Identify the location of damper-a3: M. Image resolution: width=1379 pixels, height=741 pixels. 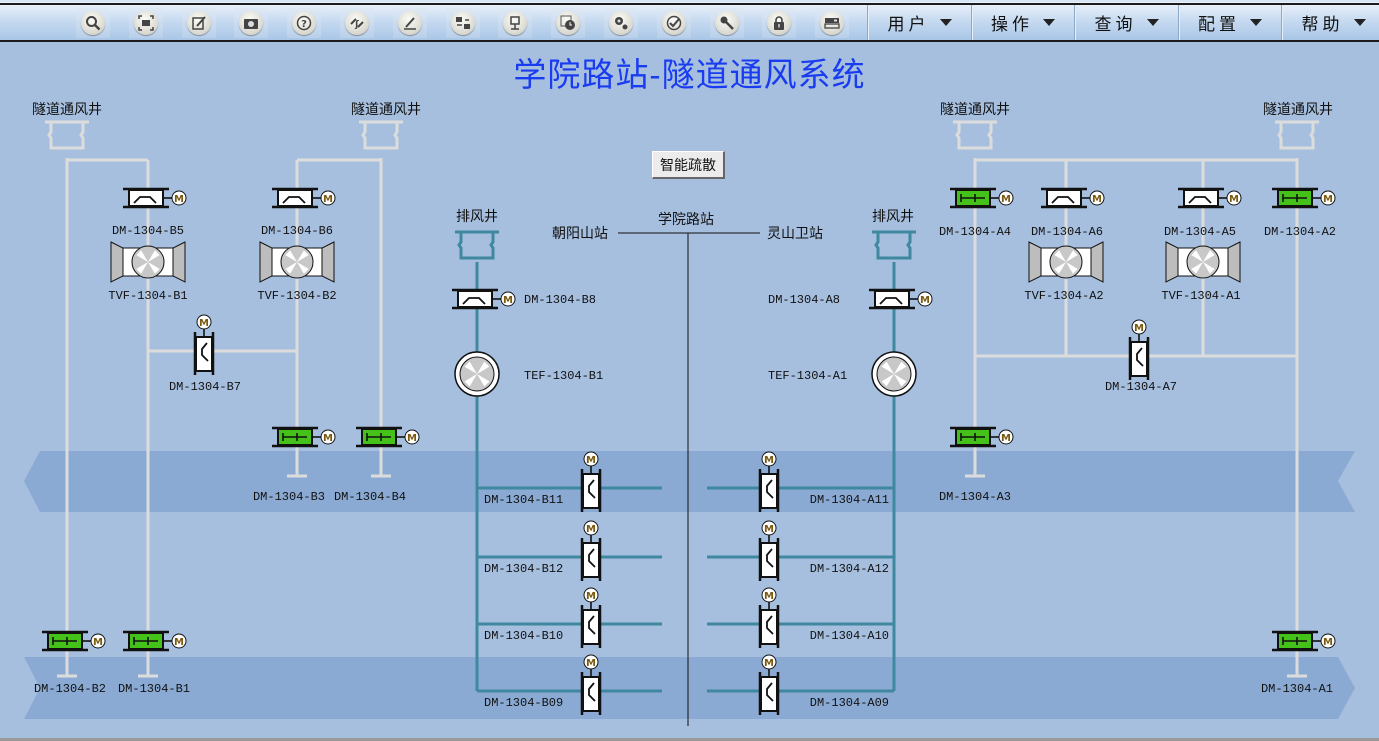
(982, 437).